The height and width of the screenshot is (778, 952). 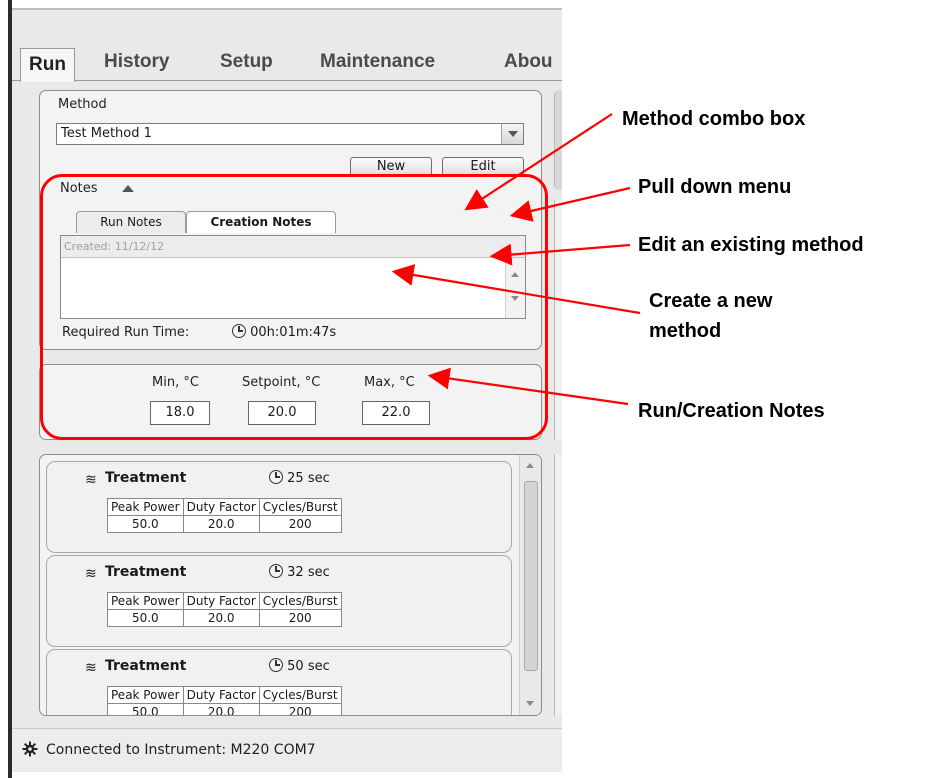 I want to click on annotation-create-line1: Create a new, so click(x=711, y=301).